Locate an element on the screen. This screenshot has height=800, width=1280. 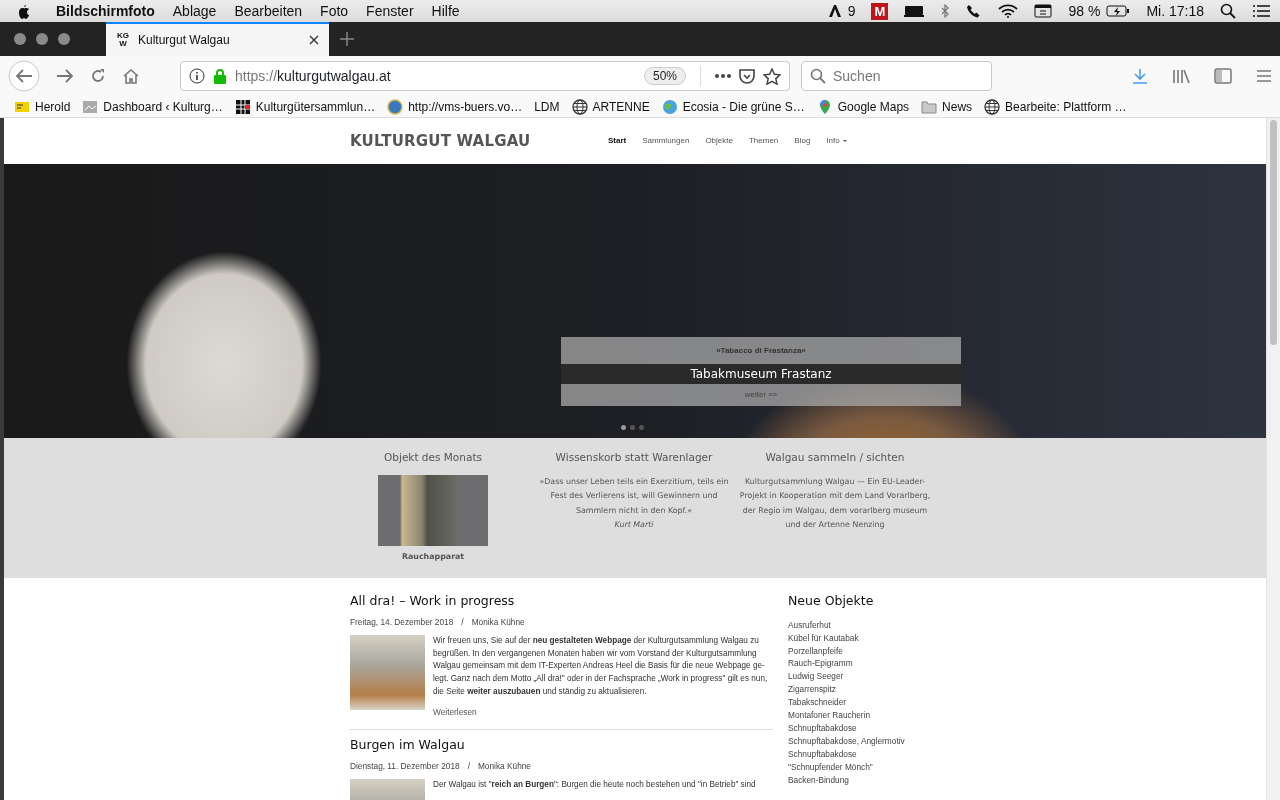
nav-link: Sammlungen is located at coordinates (666, 141).